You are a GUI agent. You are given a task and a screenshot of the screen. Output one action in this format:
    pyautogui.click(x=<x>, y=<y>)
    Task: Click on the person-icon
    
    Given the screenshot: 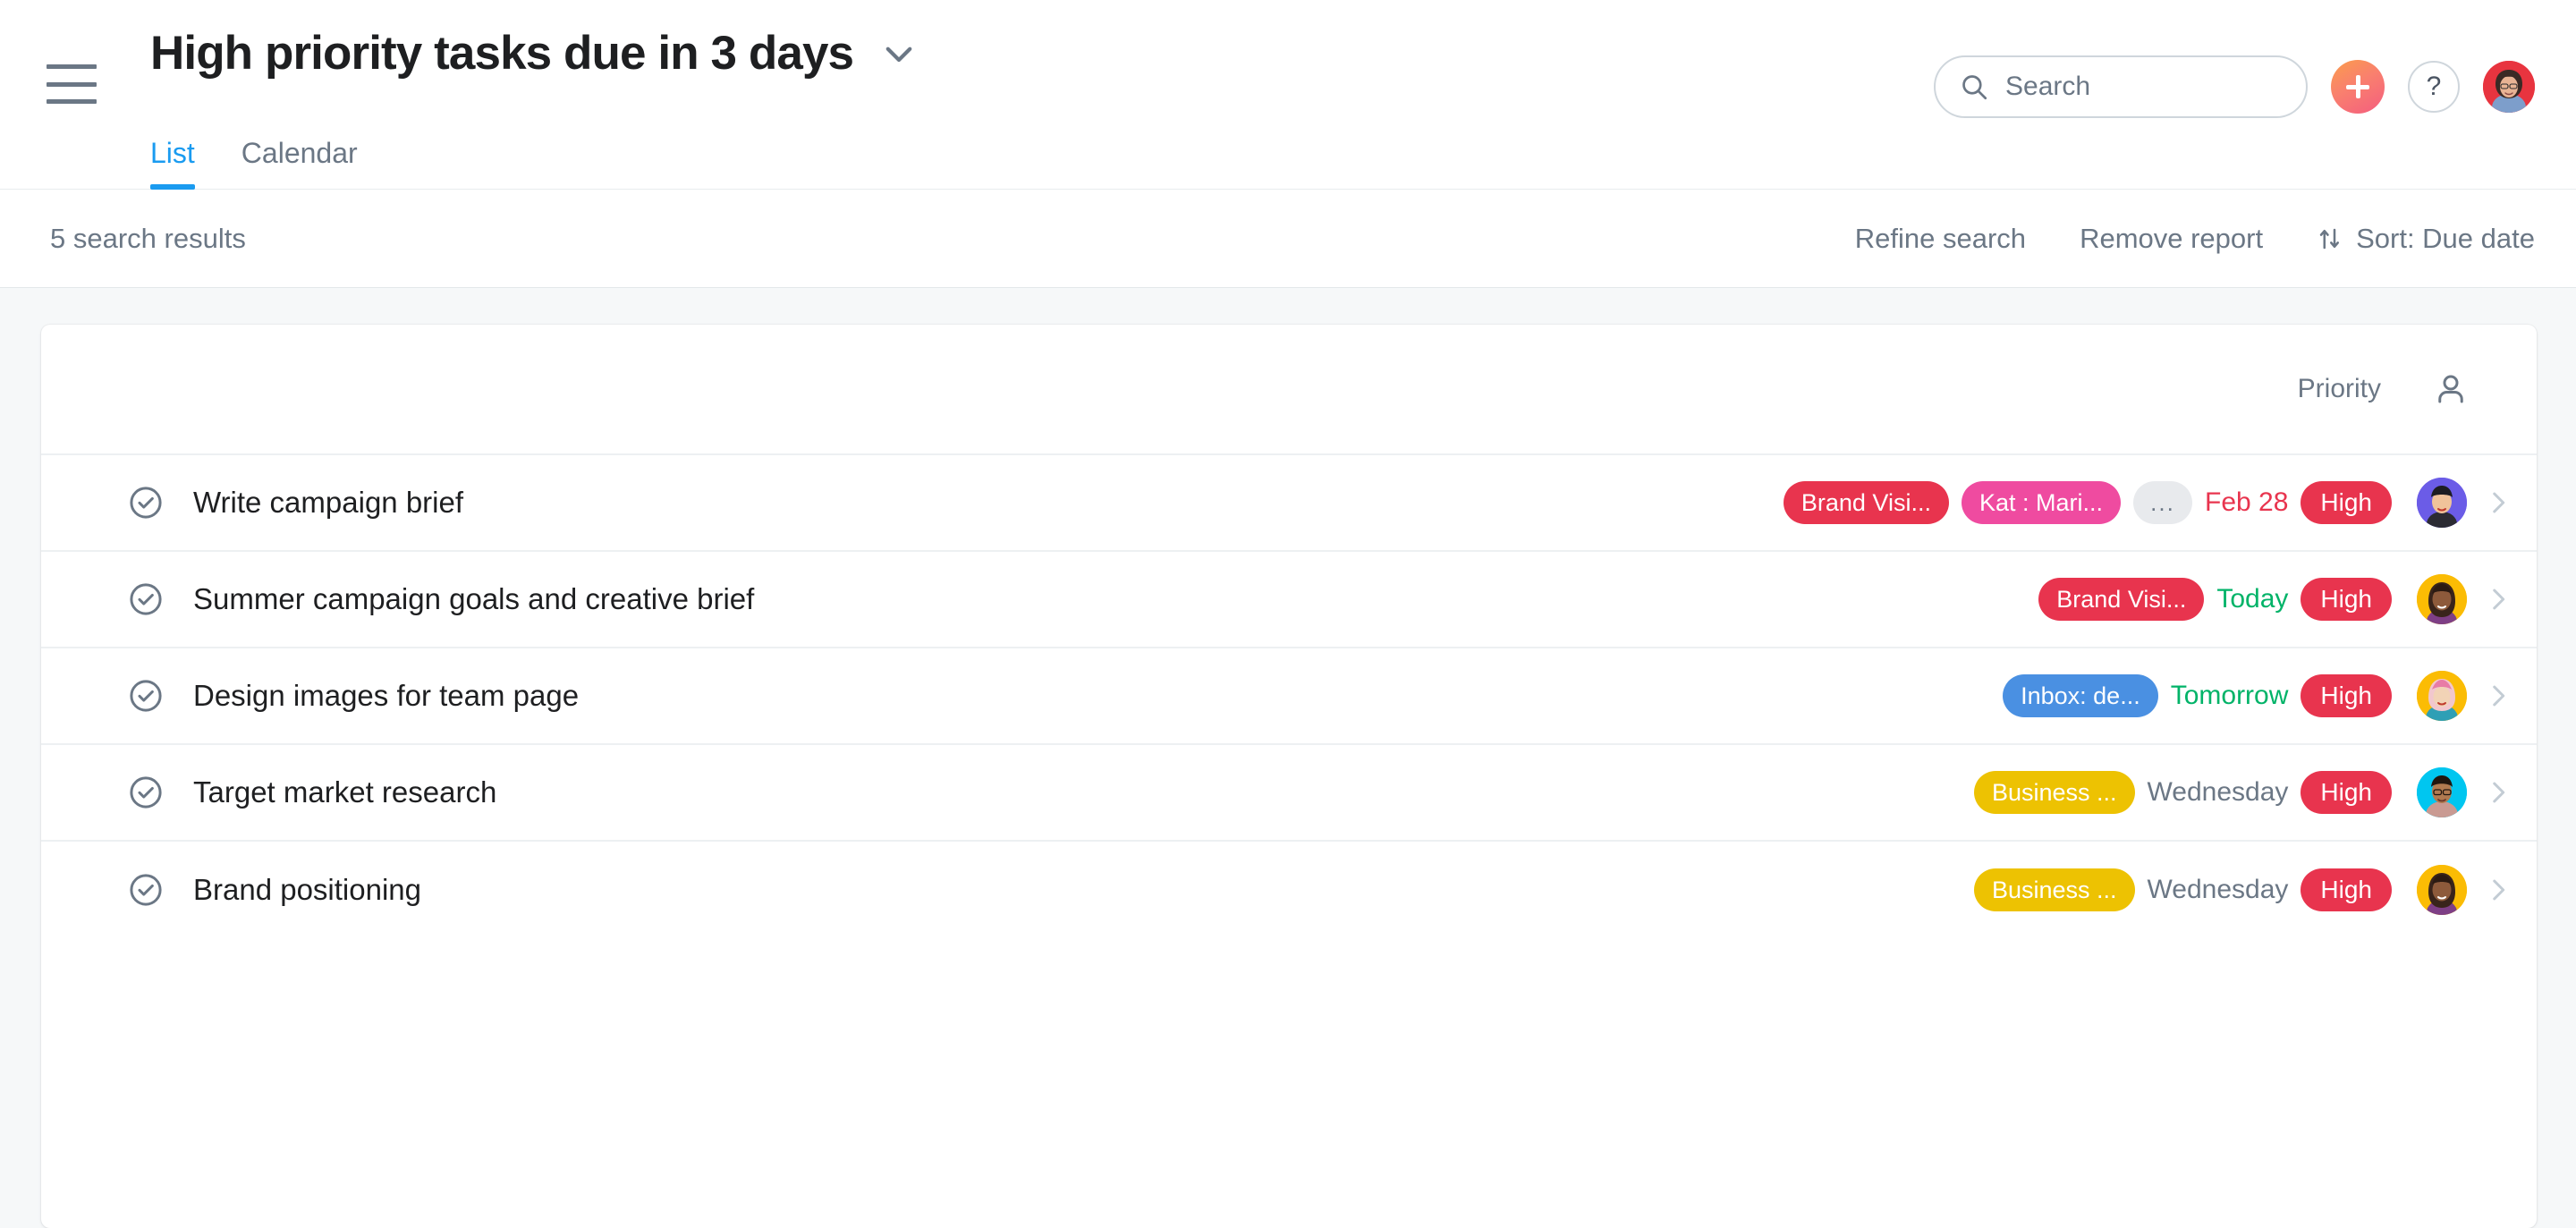 What is the action you would take?
    pyautogui.click(x=2450, y=389)
    